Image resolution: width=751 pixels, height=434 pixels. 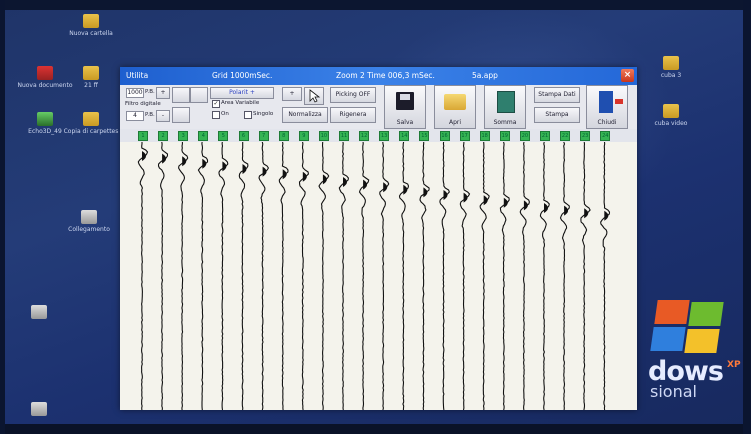 I want to click on desktop-icon-folder-right-1: cuba 3, so click(x=671, y=67).